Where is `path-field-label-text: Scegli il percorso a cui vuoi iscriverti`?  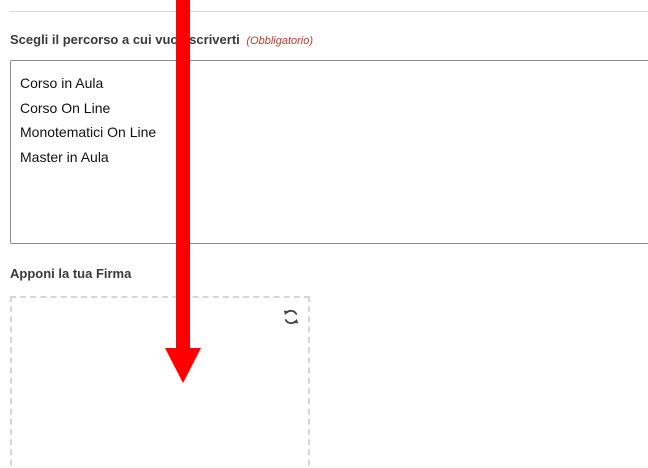 path-field-label-text: Scegli il percorso a cui vuoi iscriverti is located at coordinates (125, 39).